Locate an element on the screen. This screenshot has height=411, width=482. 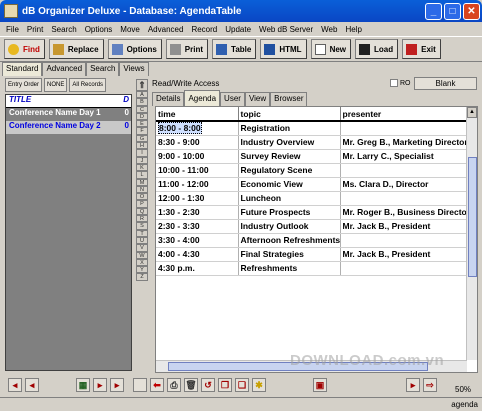
letter-z: Z is located at coordinates (142, 277).